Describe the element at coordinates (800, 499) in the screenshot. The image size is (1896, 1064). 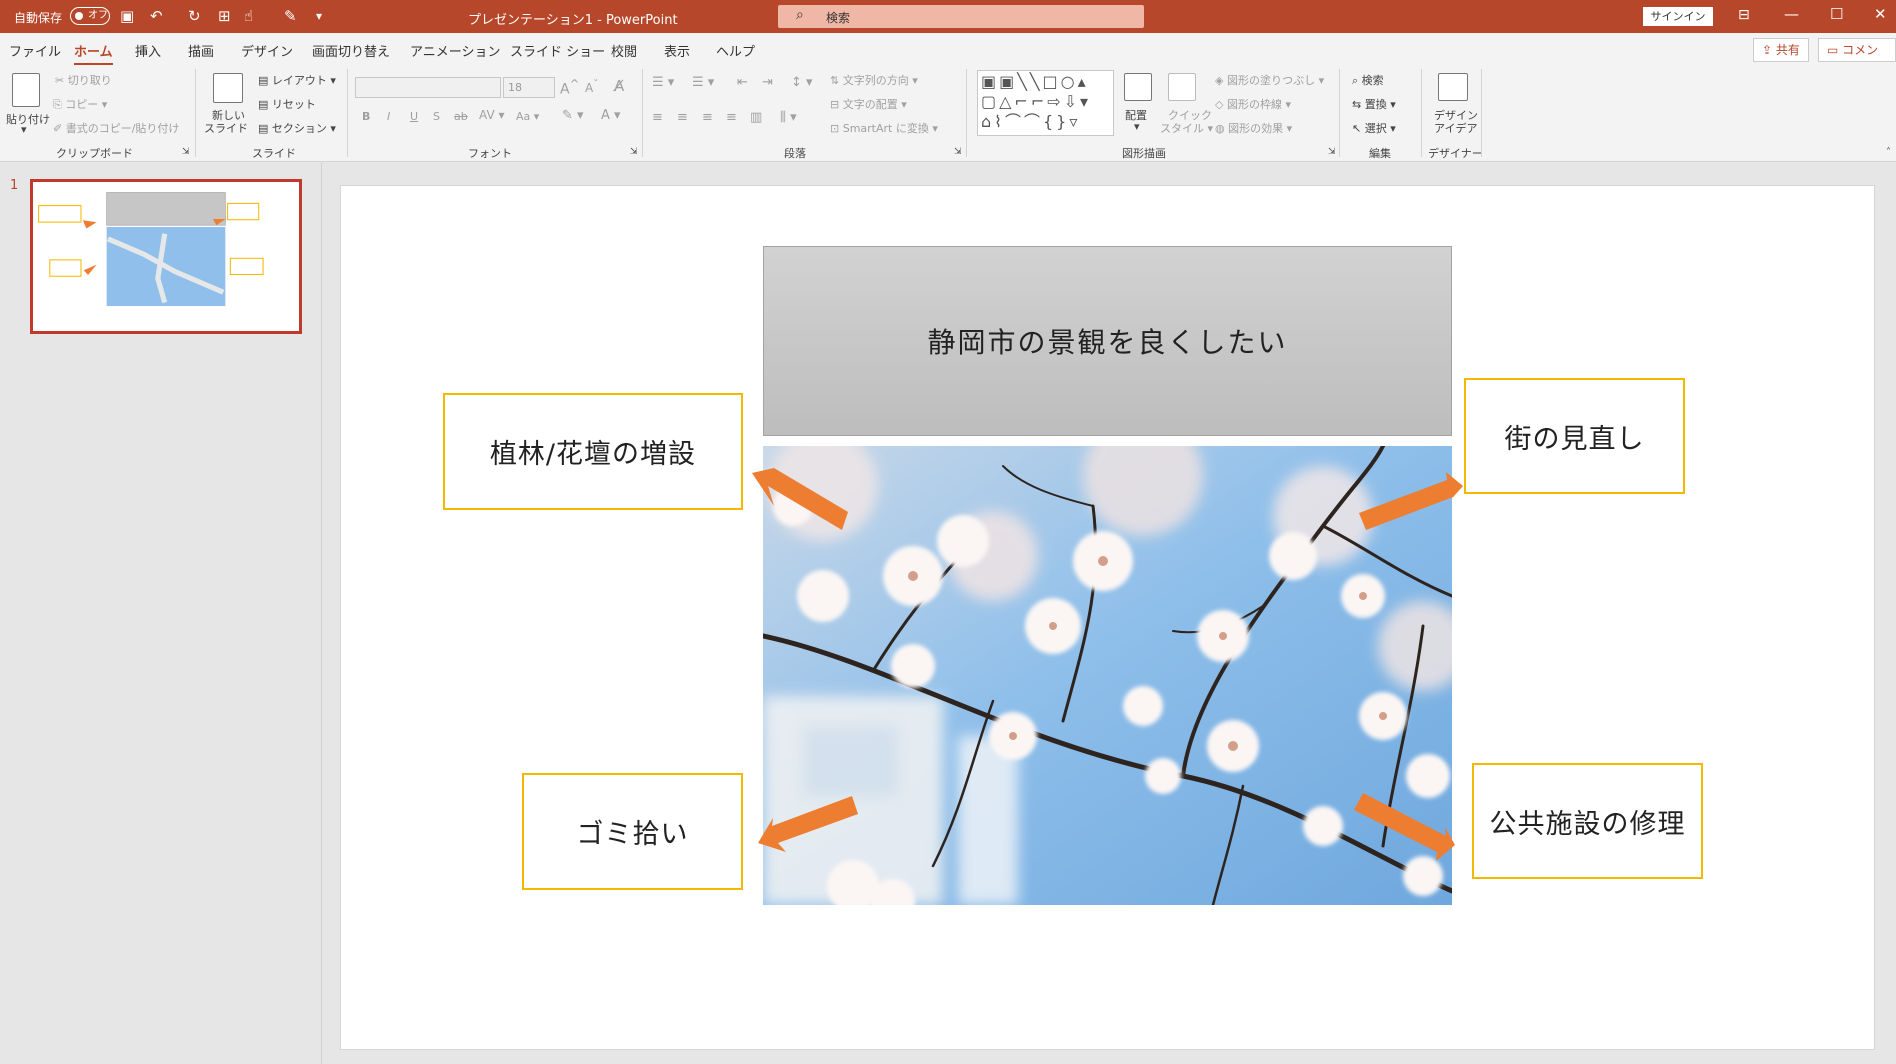
I see `arrow-to-planting` at that location.